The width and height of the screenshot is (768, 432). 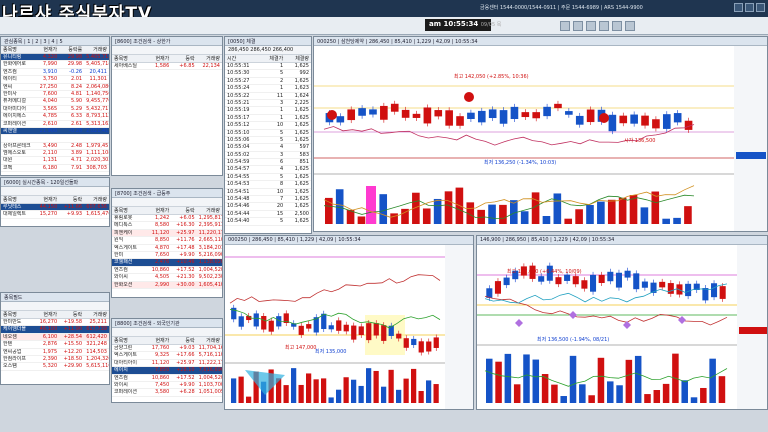 I want to click on table-row: 10:54:55 5 1,625, so click(x=268, y=178).